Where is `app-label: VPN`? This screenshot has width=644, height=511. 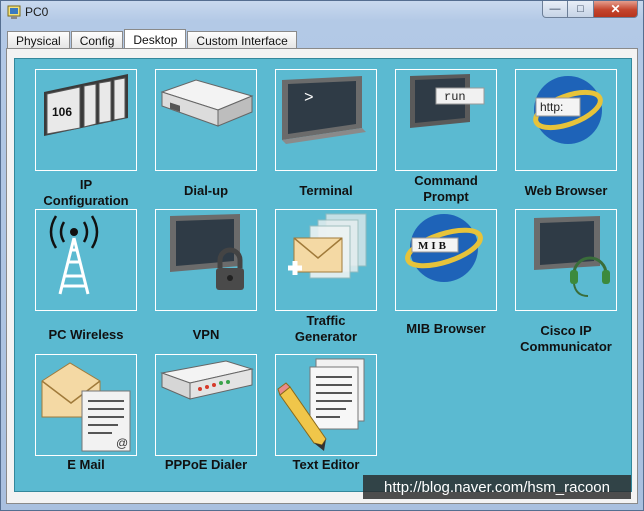
app-label: VPN is located at coordinates (206, 334).